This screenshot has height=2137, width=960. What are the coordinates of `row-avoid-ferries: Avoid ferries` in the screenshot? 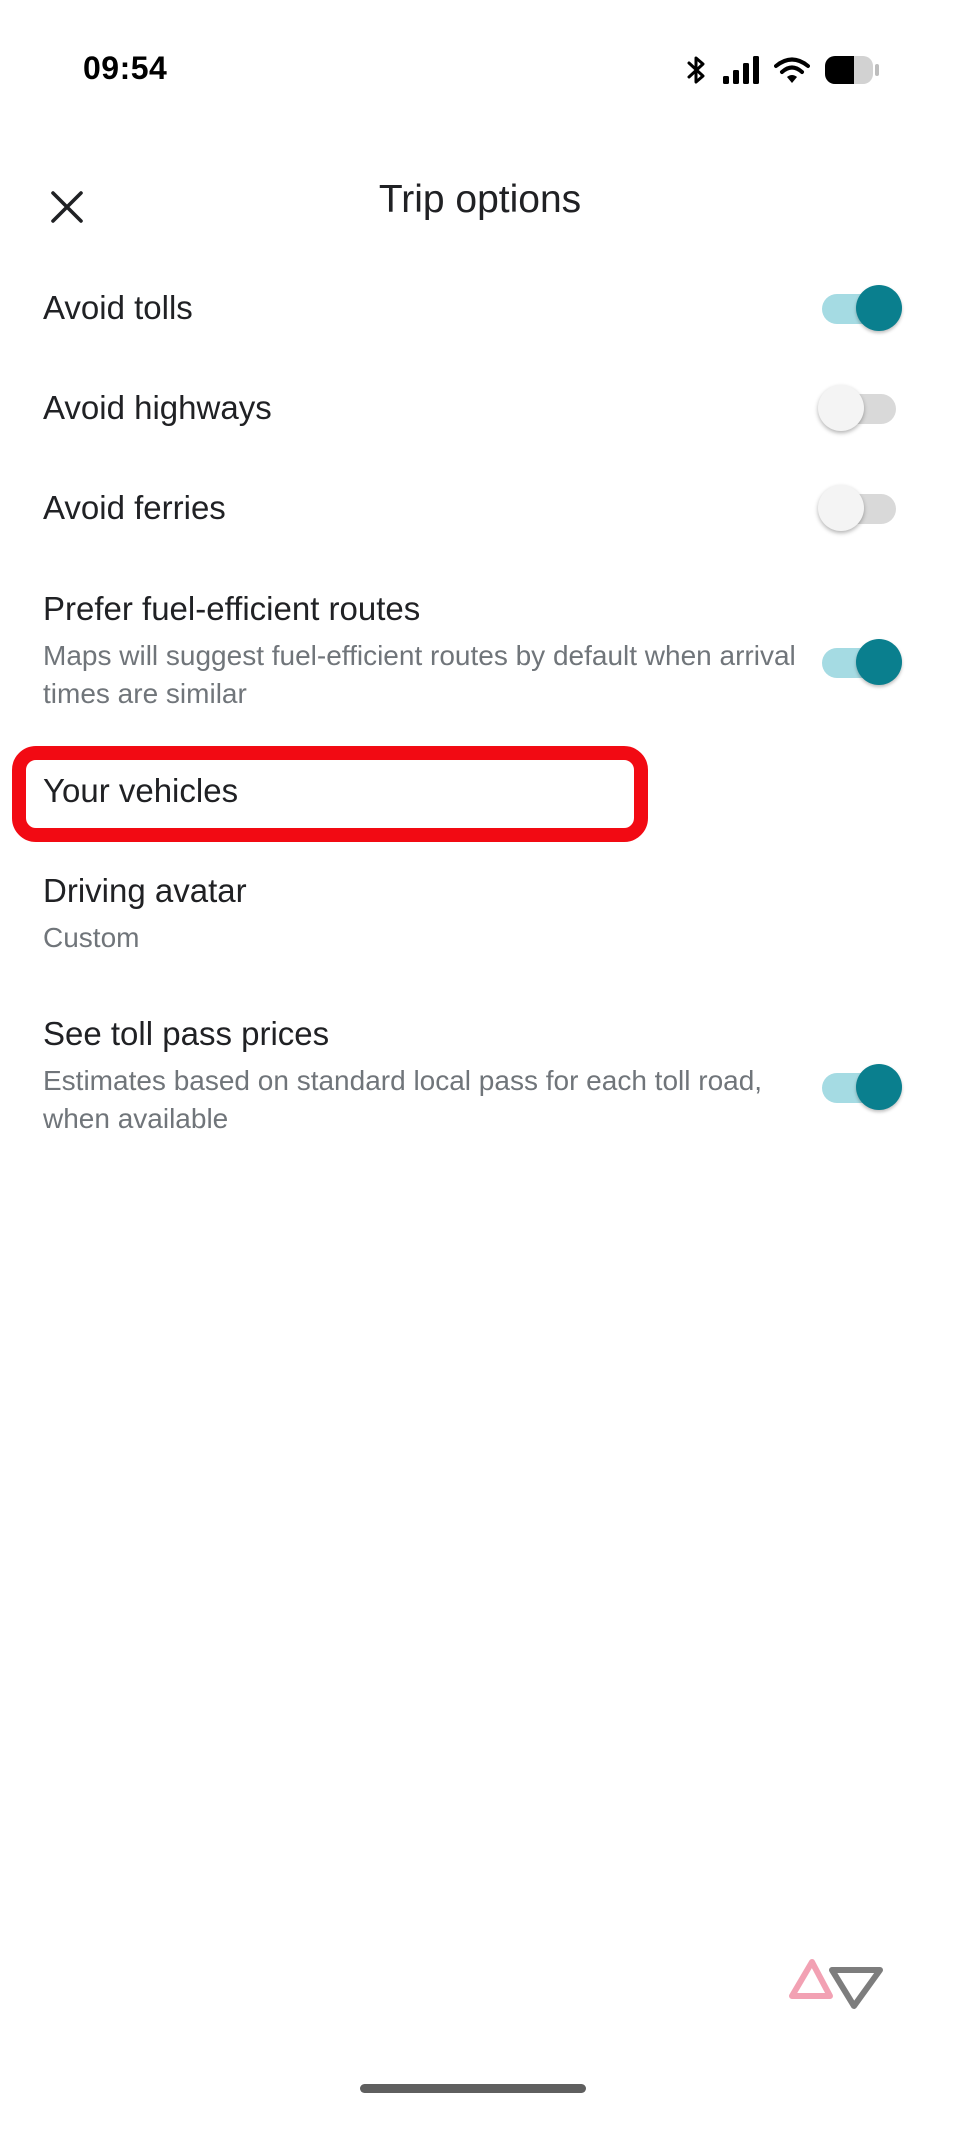 It's located at (480, 509).